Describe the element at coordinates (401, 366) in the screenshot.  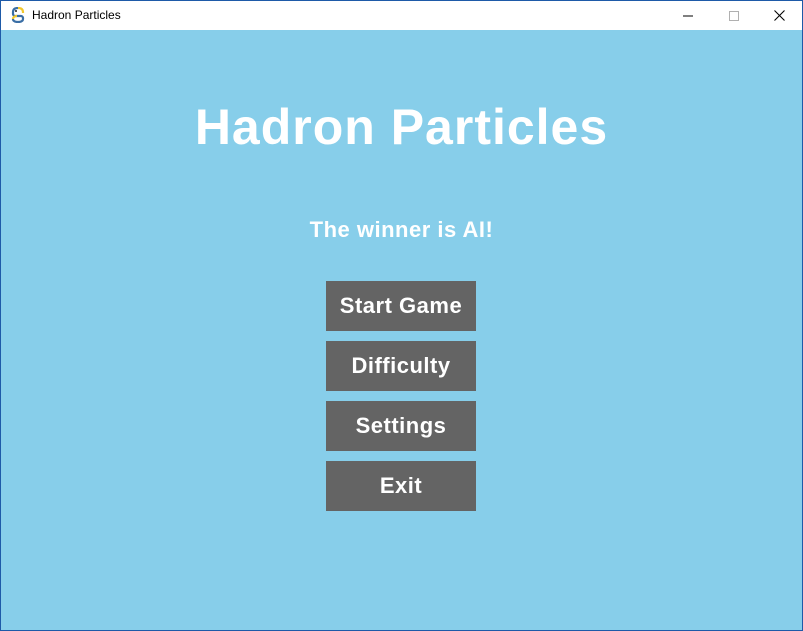
I see `difficulty-button: Difficulty` at that location.